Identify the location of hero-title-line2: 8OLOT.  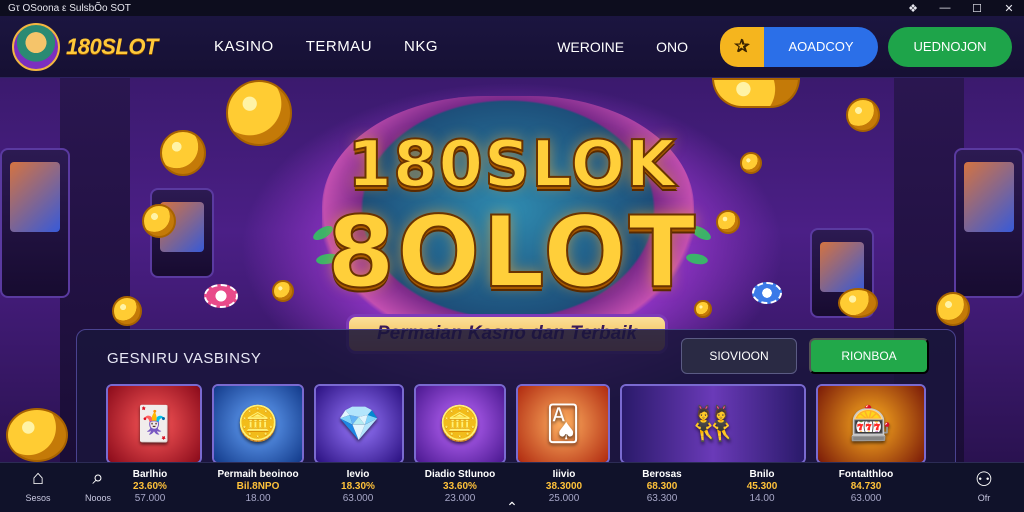
(512, 253).